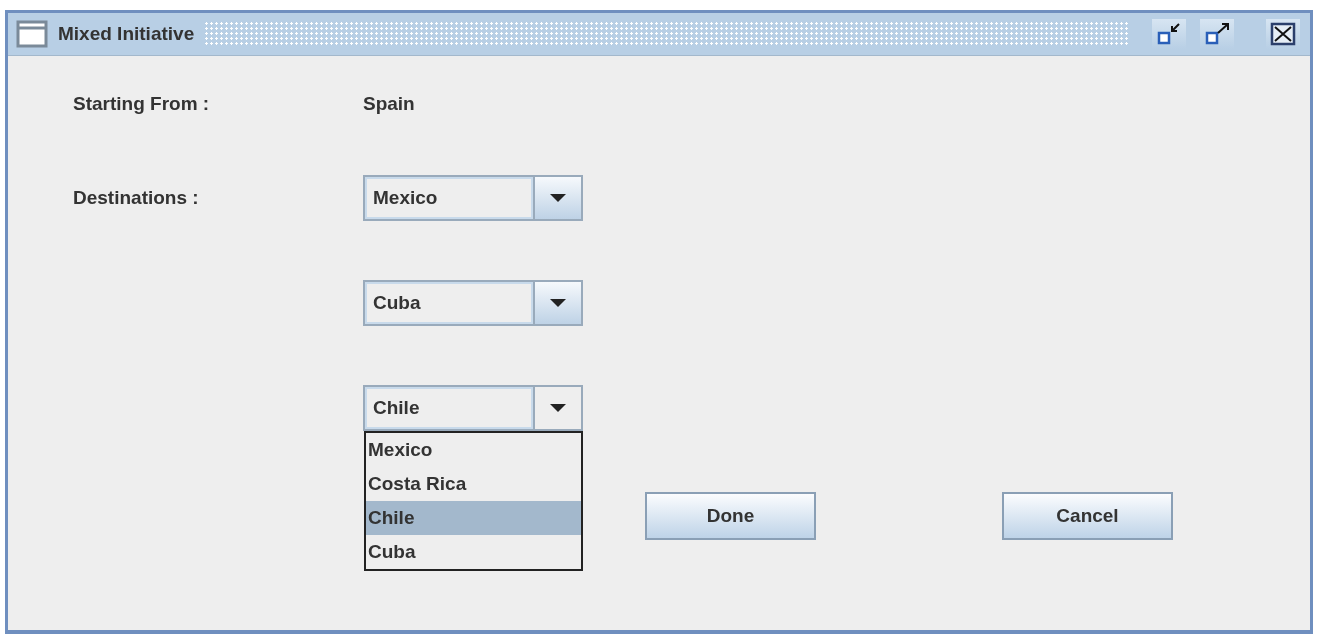 This screenshot has height=639, width=1319. Describe the element at coordinates (1169, 34) in the screenshot. I see `minimize-button` at that location.